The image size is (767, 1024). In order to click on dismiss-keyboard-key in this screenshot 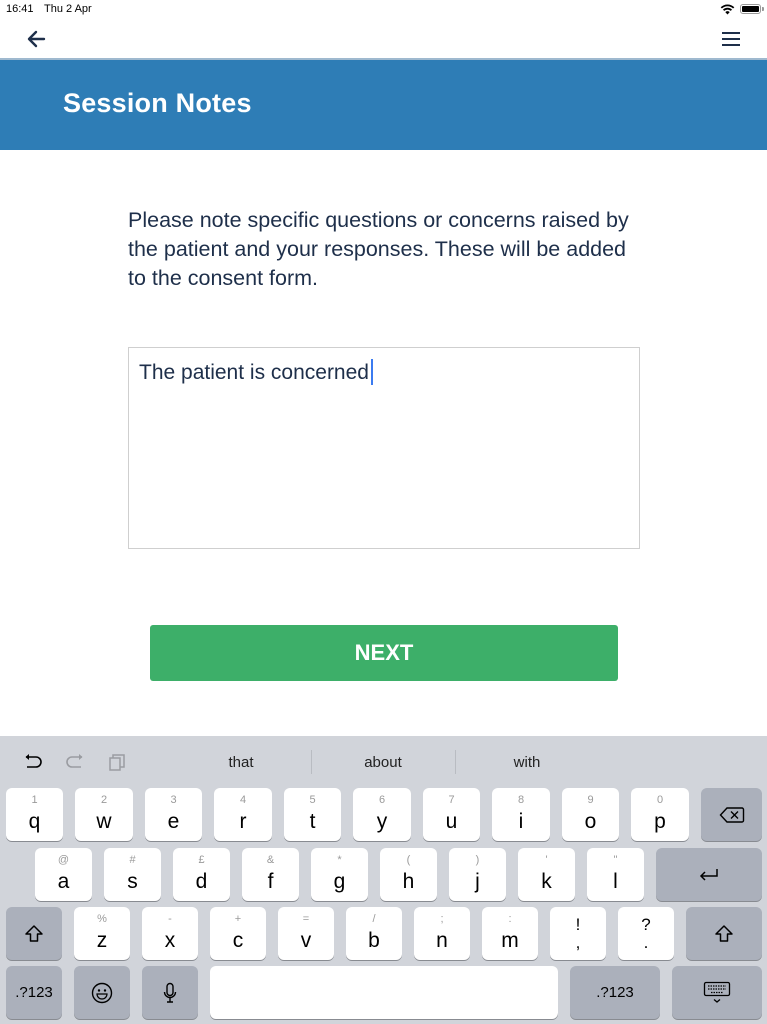, I will do `click(717, 992)`.